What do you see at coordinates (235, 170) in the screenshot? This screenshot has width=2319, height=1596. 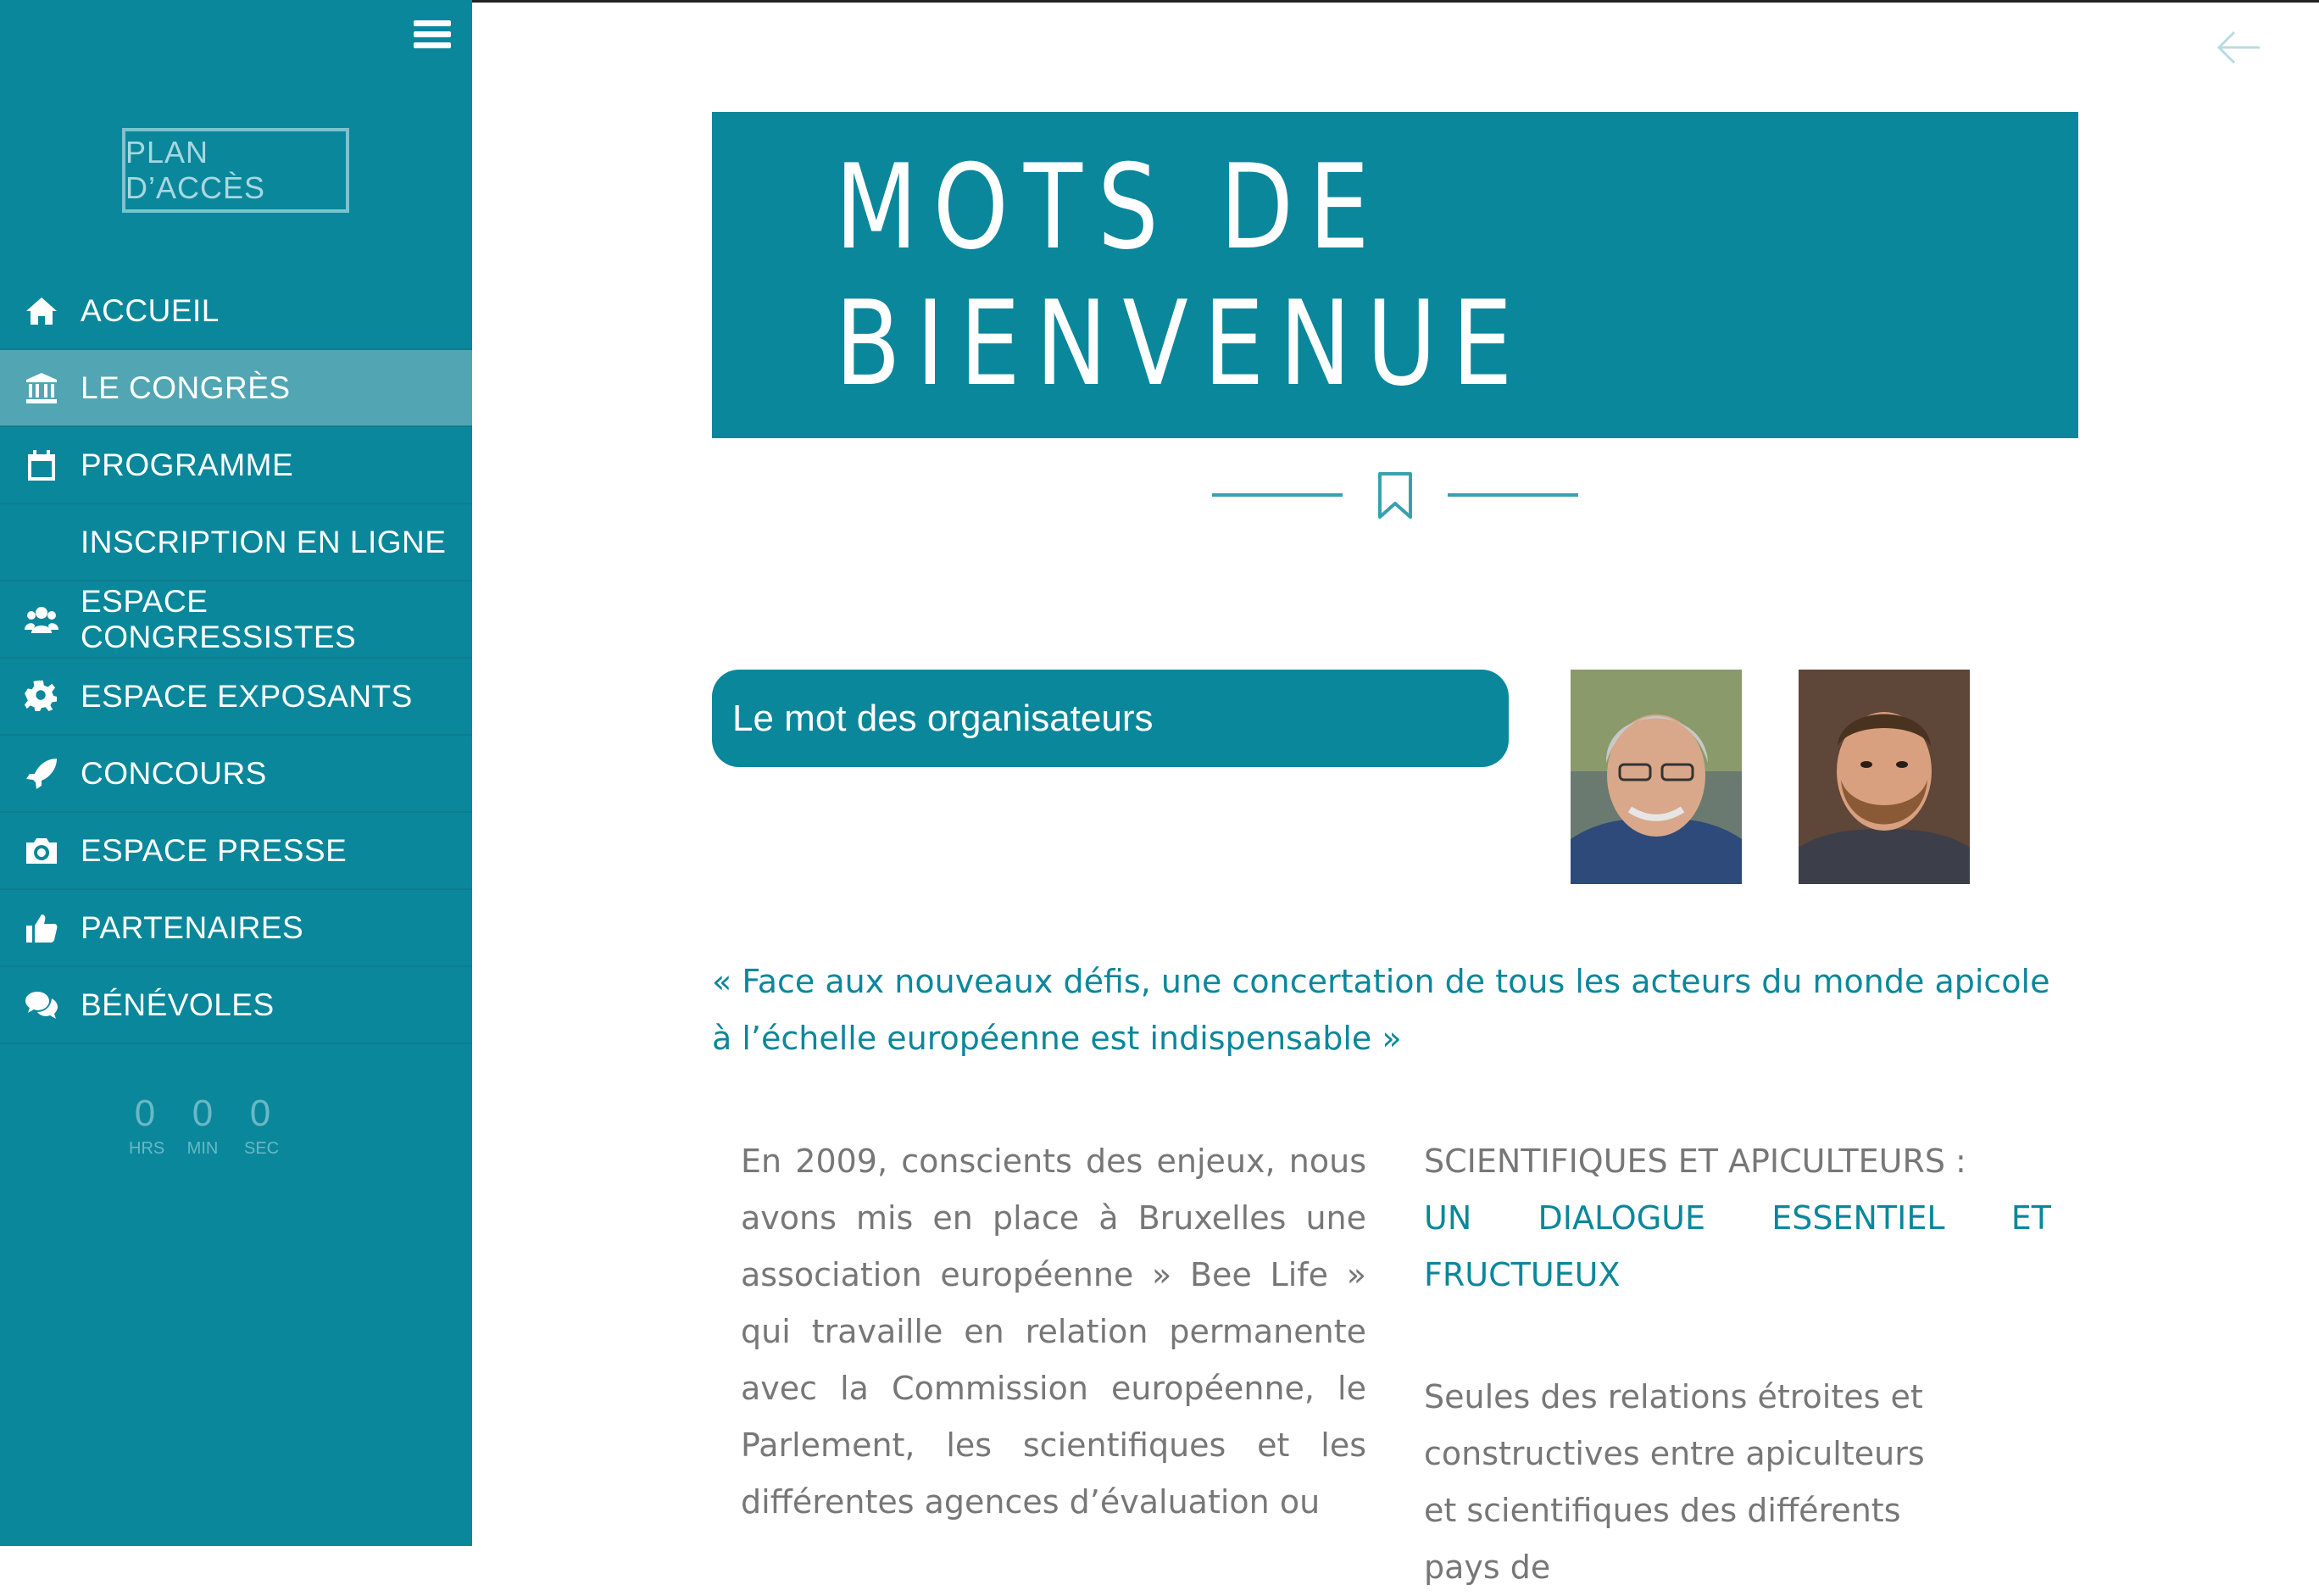 I see `plan-acces-button: PLAN D’ACCÈS` at bounding box center [235, 170].